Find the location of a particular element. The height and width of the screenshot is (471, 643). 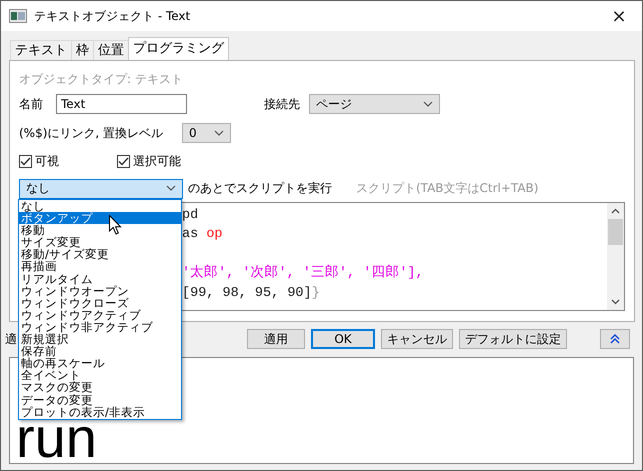

code-line: [99, 98, 95, 90]} is located at coordinates (251, 293).